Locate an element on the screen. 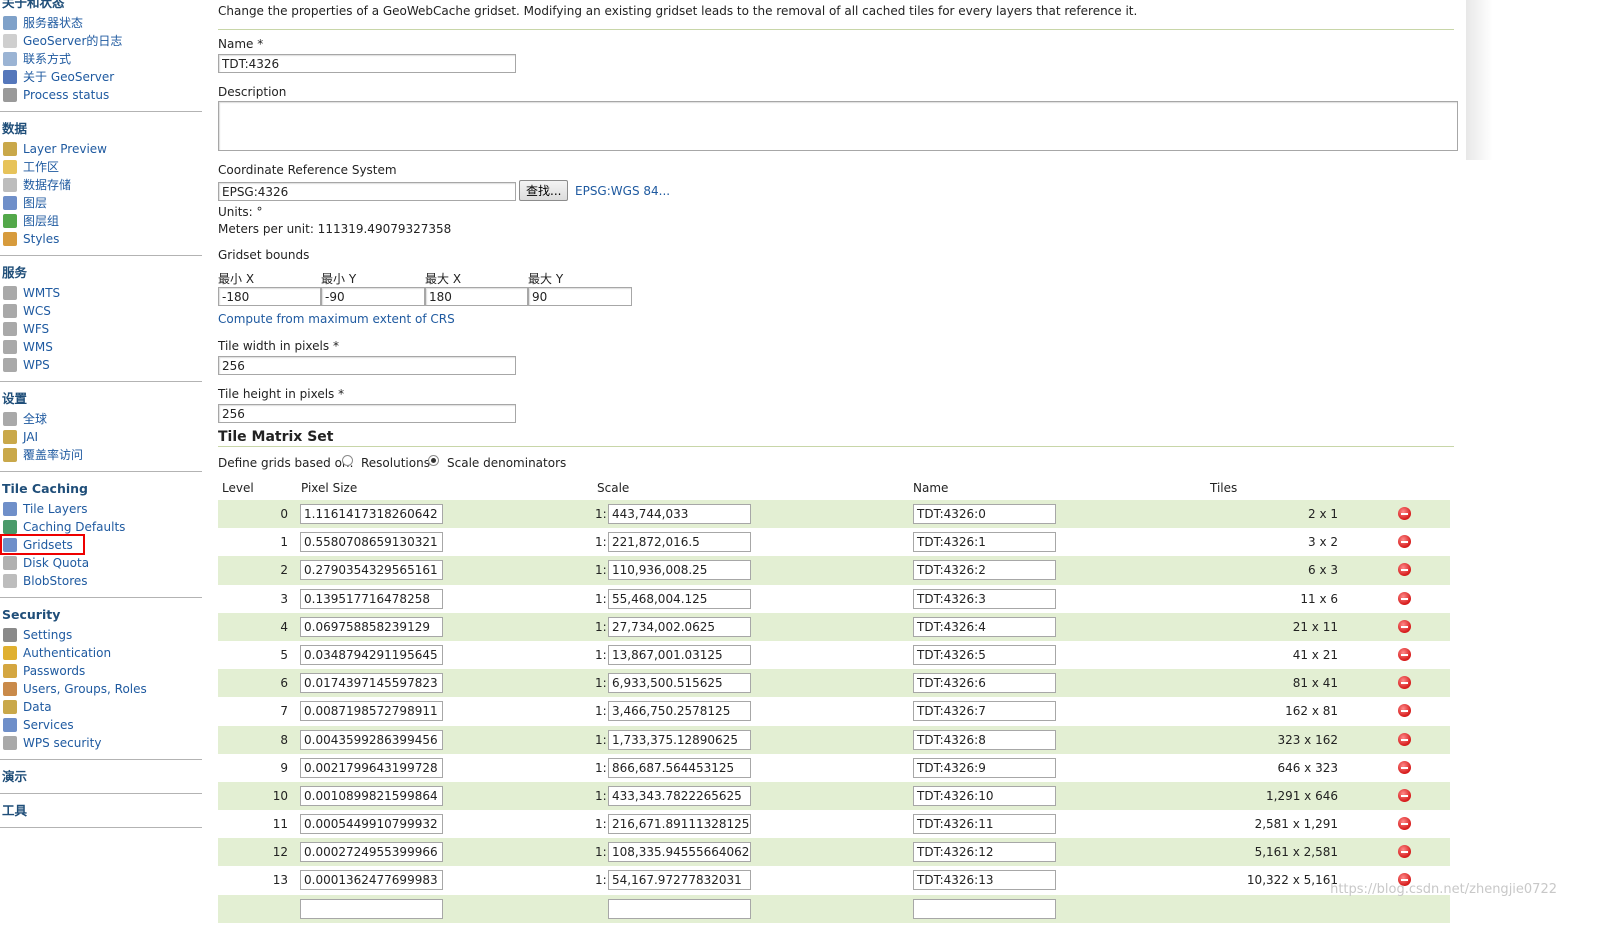 The image size is (1615, 931). scale-cell-input: 3,466,750.2578125 is located at coordinates (679, 711).